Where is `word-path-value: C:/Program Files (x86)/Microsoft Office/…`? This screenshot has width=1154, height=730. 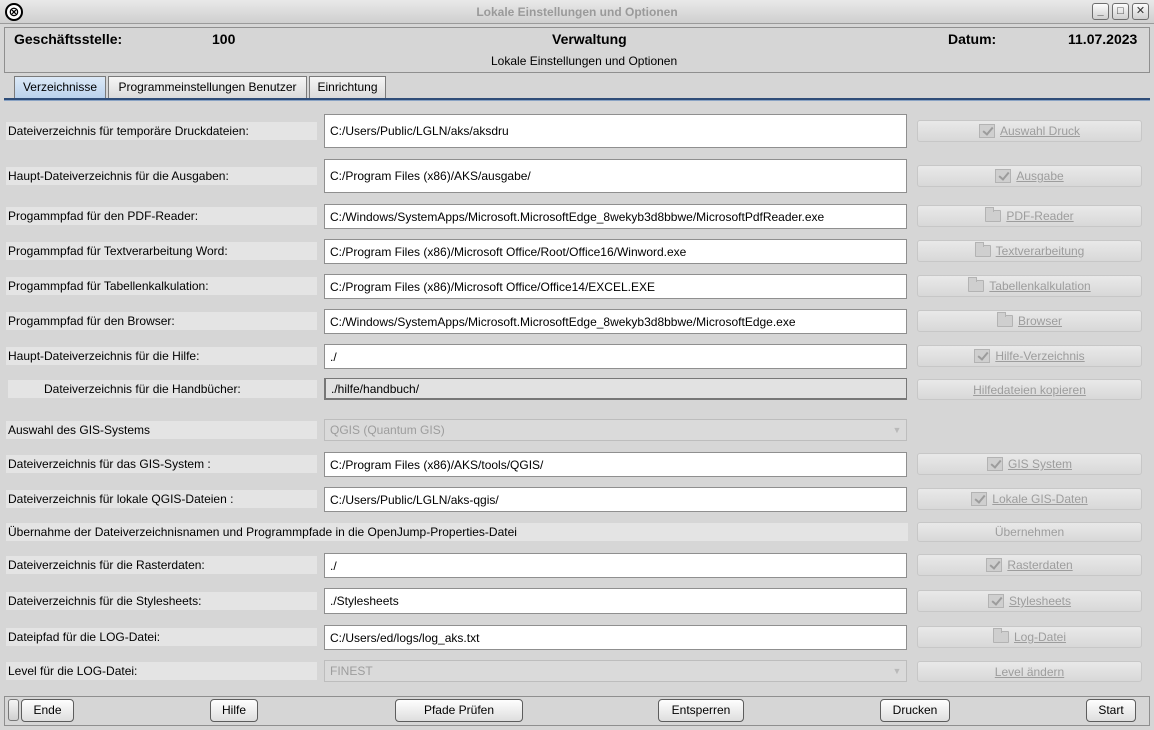
word-path-value: C:/Program Files (x86)/Microsoft Office/… is located at coordinates (508, 251).